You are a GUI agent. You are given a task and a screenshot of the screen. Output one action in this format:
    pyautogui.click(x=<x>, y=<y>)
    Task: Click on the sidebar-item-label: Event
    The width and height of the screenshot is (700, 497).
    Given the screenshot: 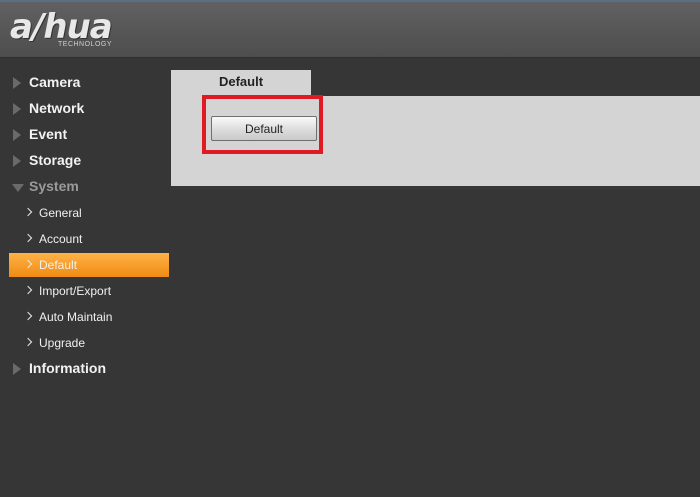 What is the action you would take?
    pyautogui.click(x=48, y=134)
    